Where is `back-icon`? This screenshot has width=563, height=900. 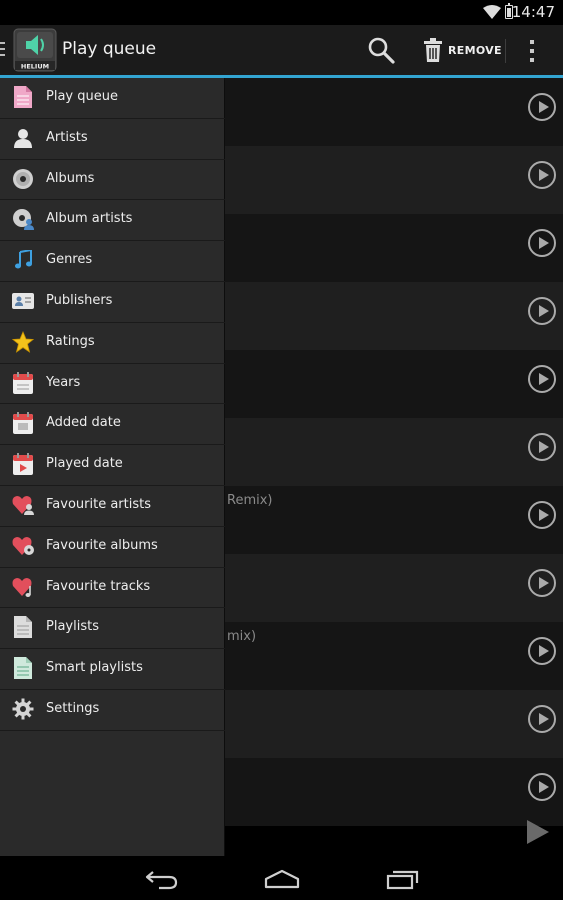
back-icon is located at coordinates (162, 879).